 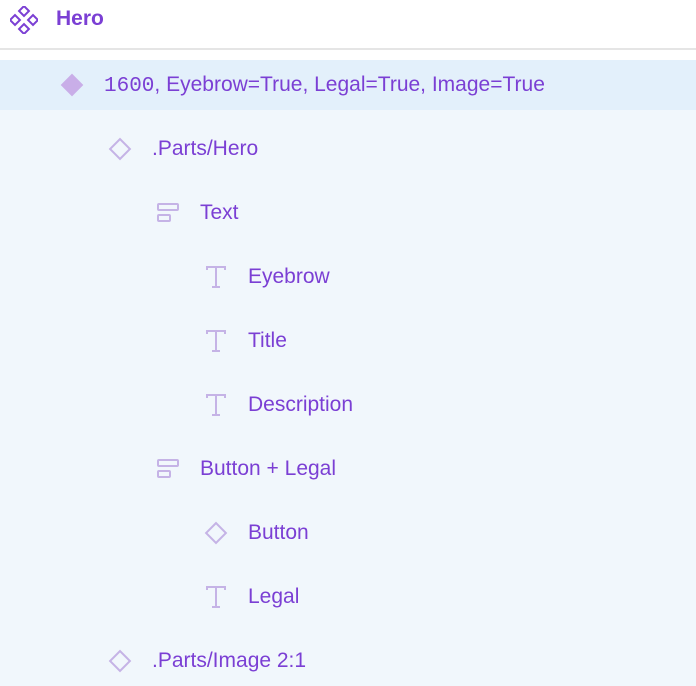 What do you see at coordinates (205, 148) in the screenshot?
I see `layer-label: .Parts/Hero` at bounding box center [205, 148].